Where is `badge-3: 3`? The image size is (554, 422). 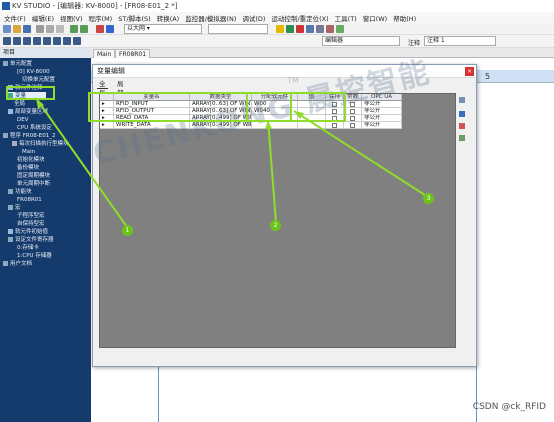
badge-3: 3 is located at coordinates (428, 198).